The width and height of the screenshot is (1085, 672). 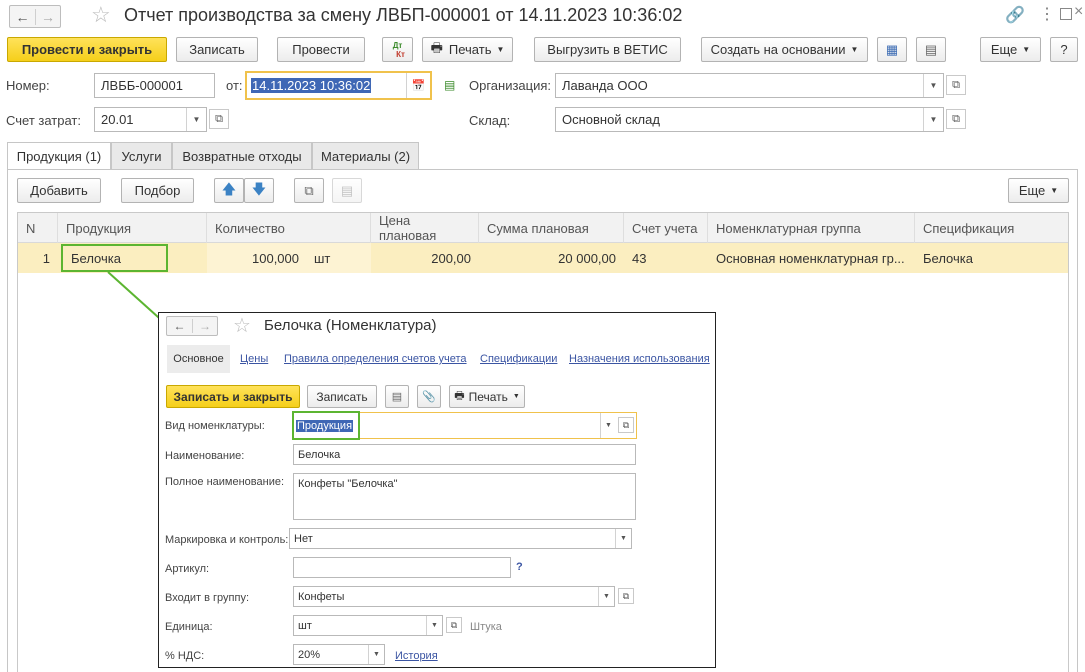 What do you see at coordinates (1078, 12) in the screenshot?
I see `close-icon: ×` at bounding box center [1078, 12].